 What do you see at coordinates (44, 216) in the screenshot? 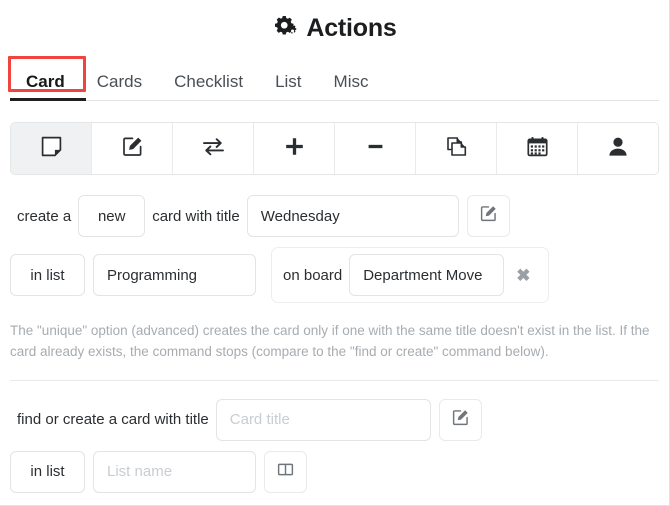
I see `create-prefix-label: create a` at bounding box center [44, 216].